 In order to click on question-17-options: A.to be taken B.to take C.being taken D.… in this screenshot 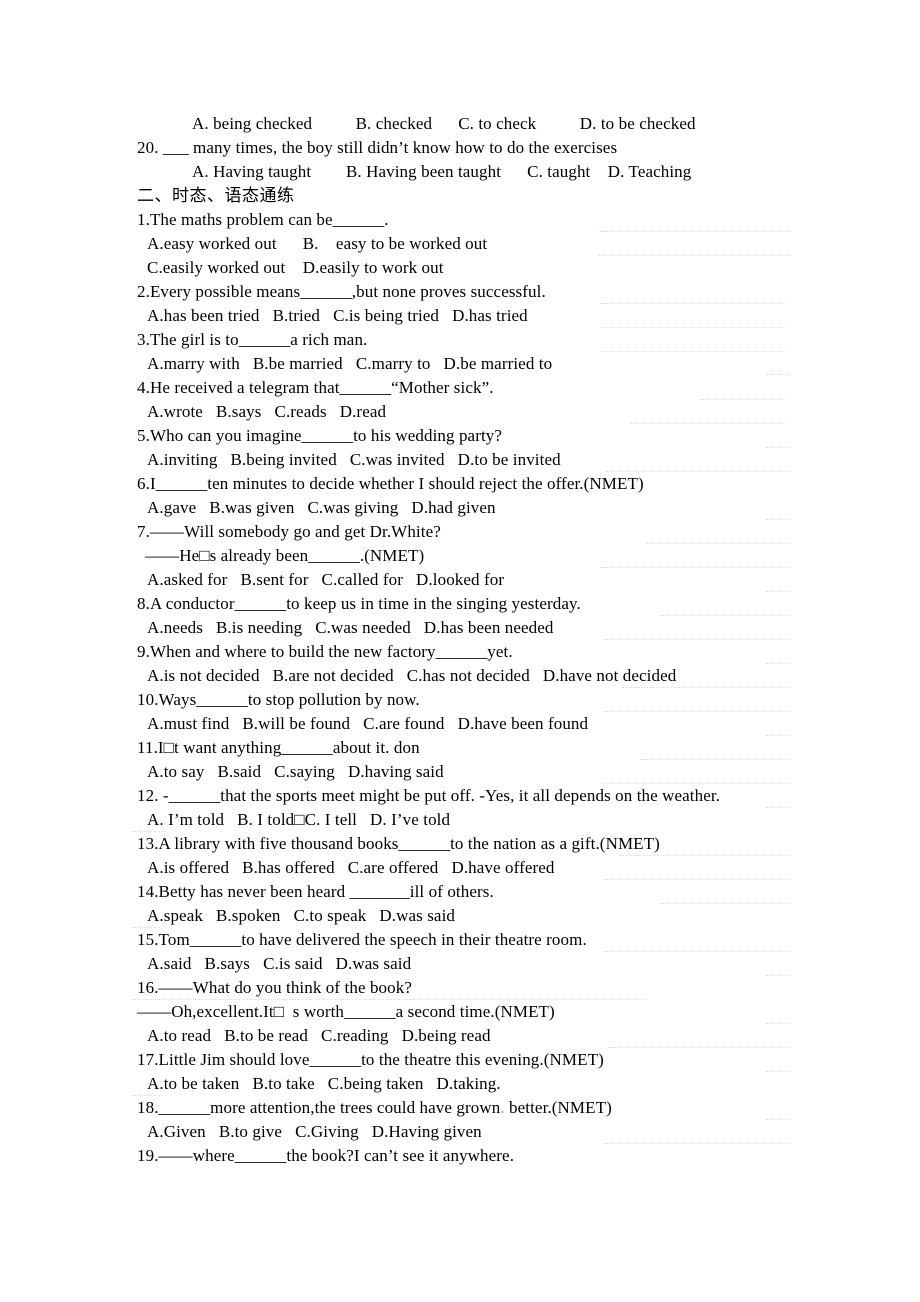, I will do `click(324, 1083)`.